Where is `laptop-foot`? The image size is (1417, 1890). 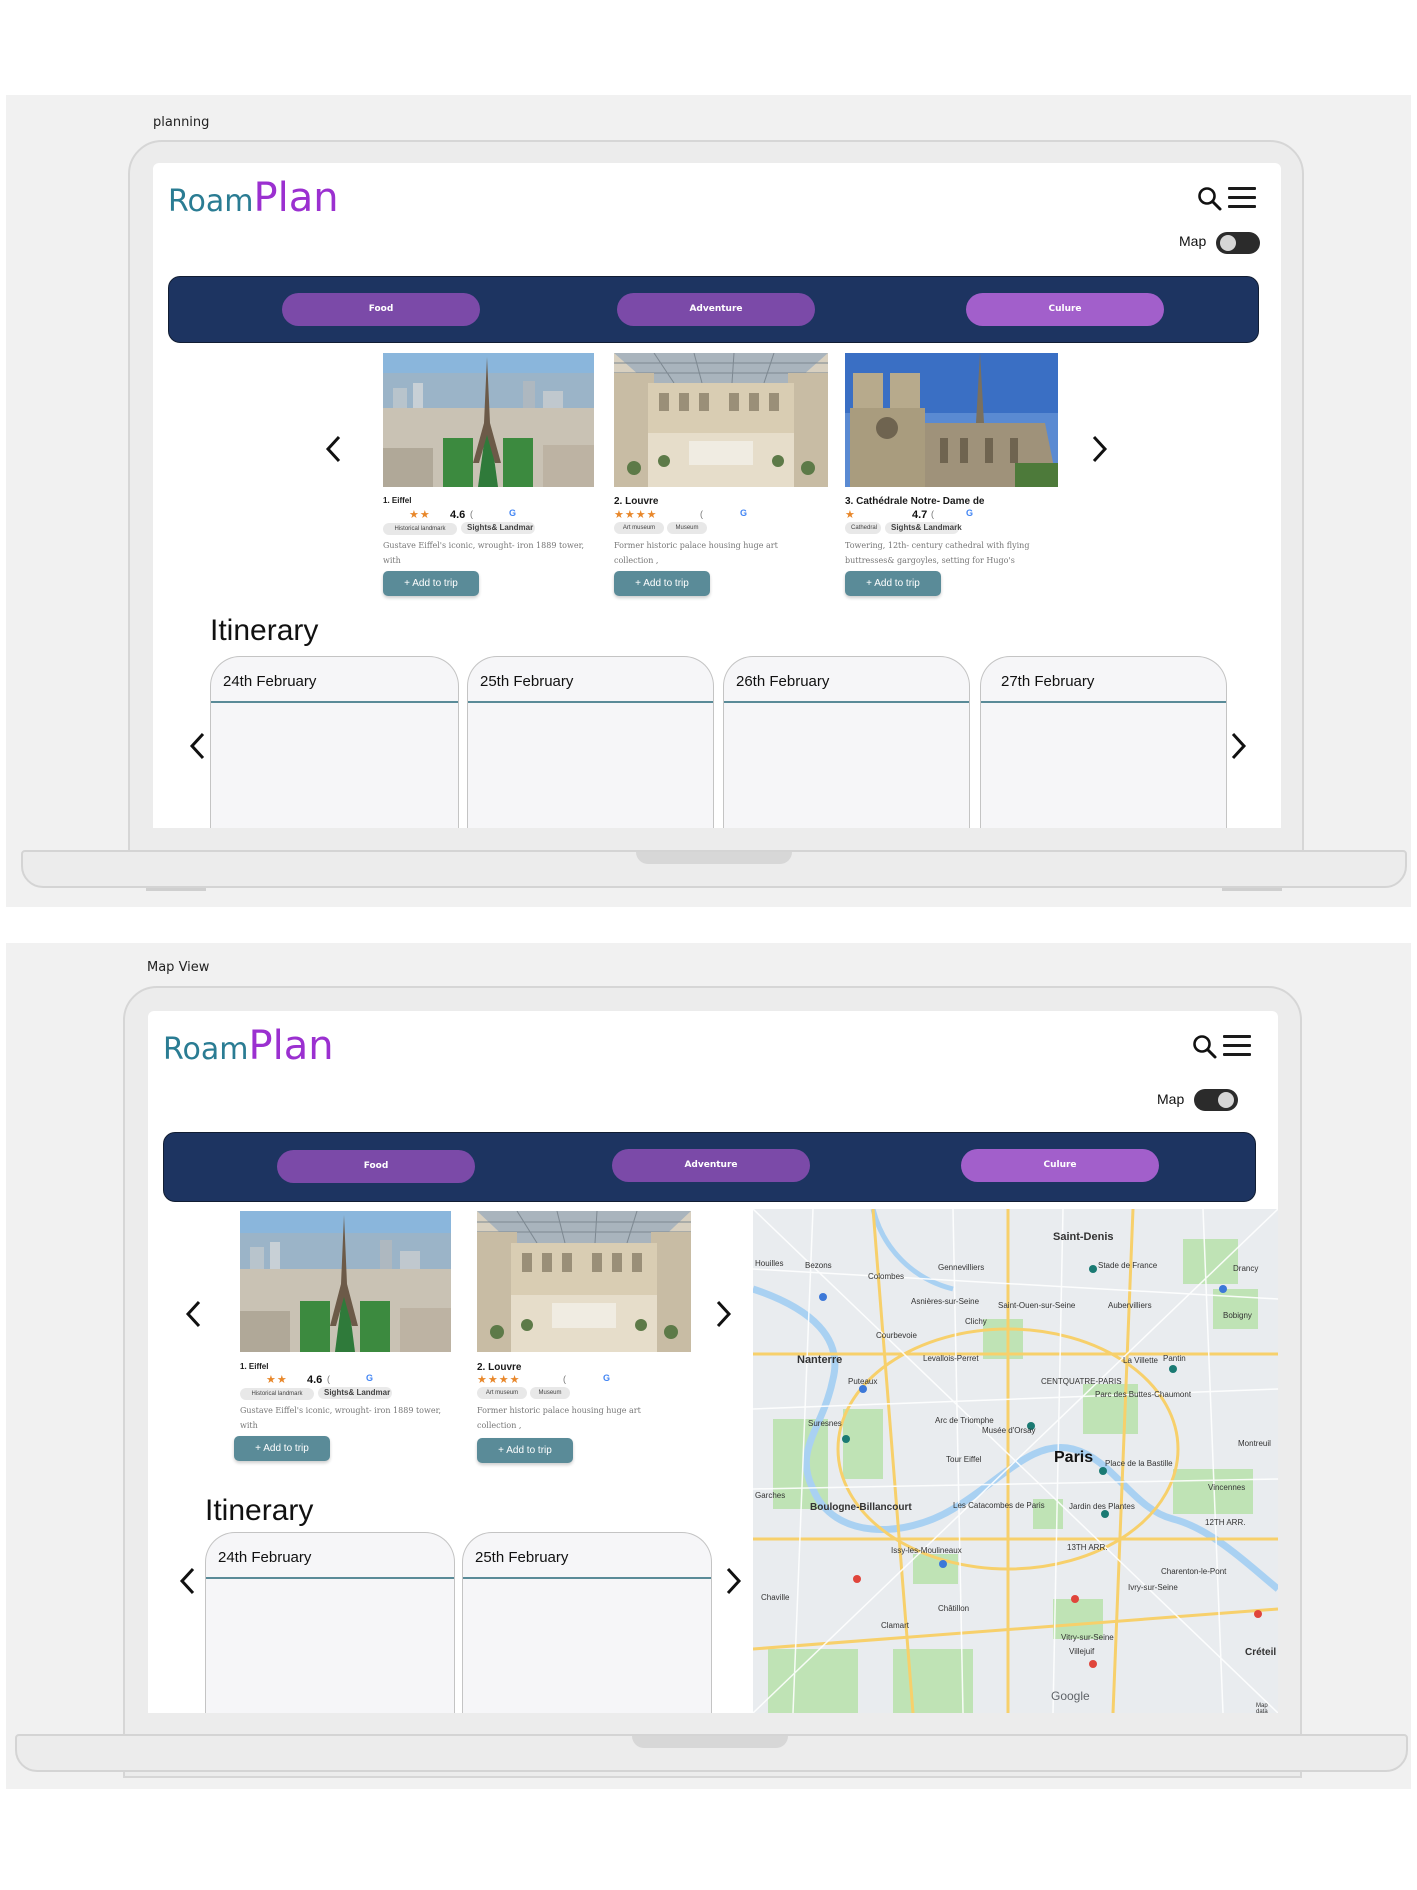 laptop-foot is located at coordinates (1252, 889).